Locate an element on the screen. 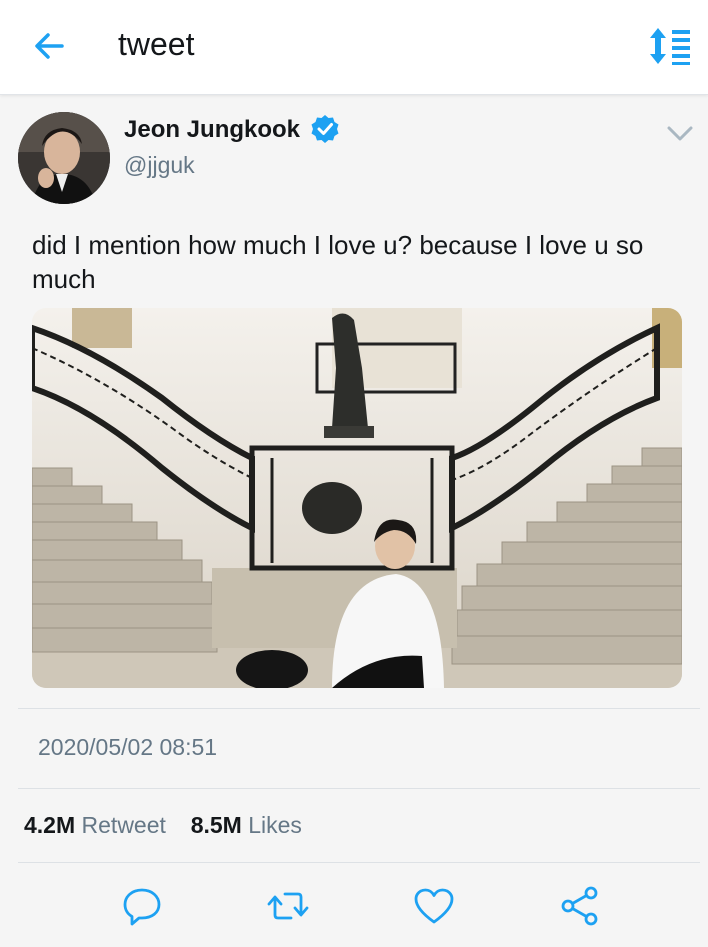  like-icon is located at coordinates (434, 906).